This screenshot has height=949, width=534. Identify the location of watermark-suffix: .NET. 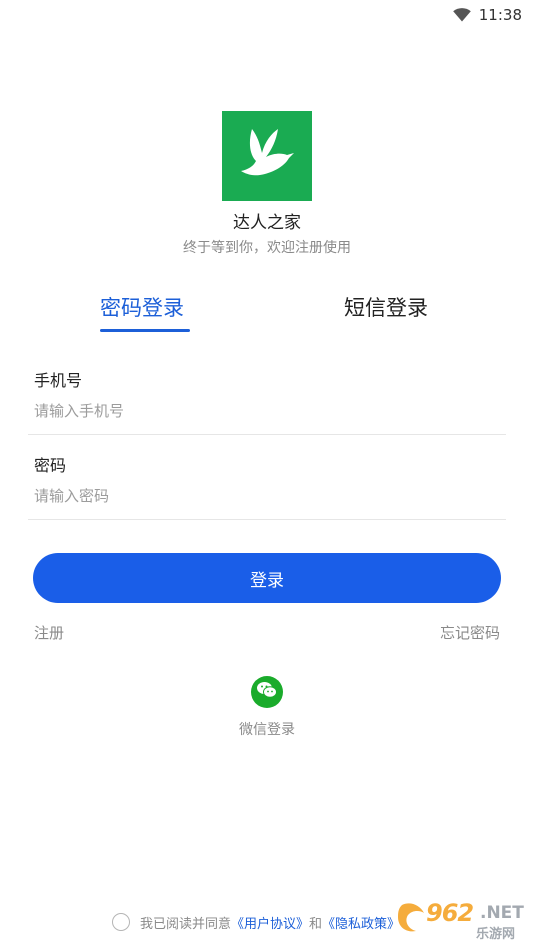
(502, 913).